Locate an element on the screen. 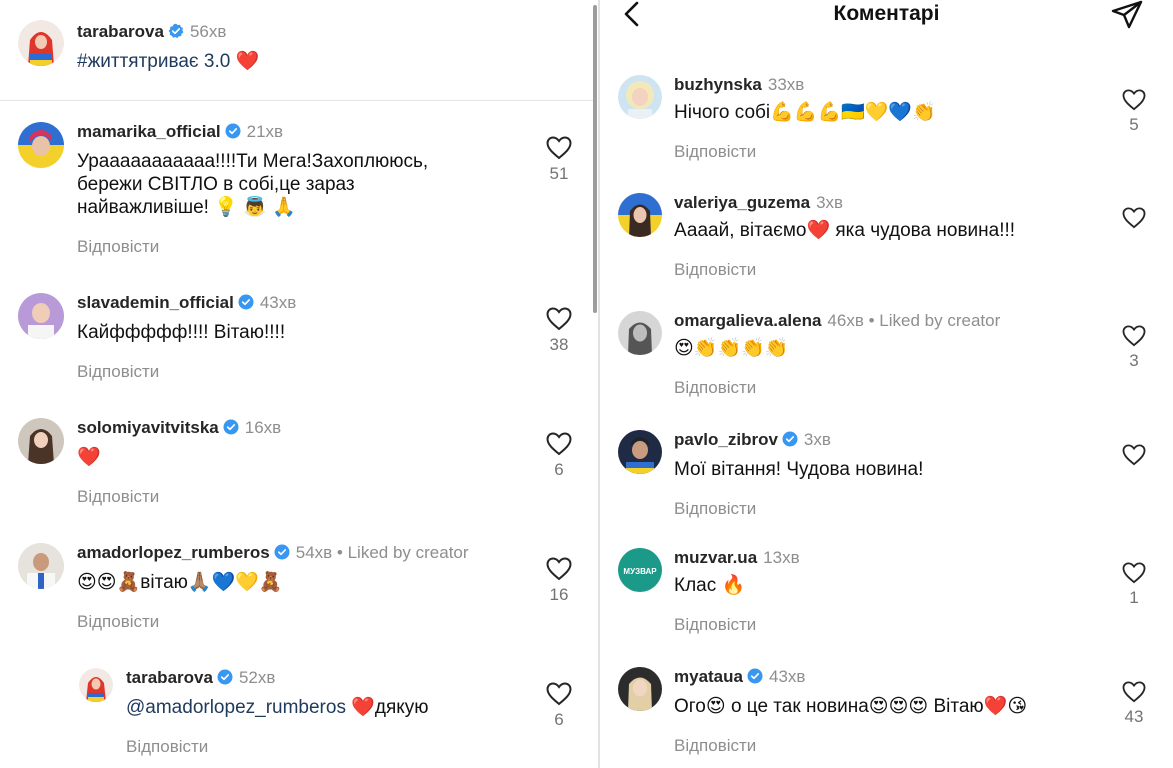 Image resolution: width=1173 pixels, height=768 pixels. divider-line is located at coordinates (298, 100).